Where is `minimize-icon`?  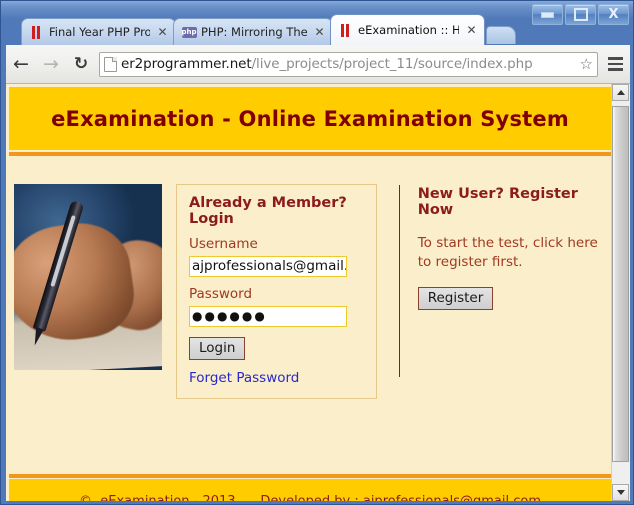 minimize-icon is located at coordinates (547, 14).